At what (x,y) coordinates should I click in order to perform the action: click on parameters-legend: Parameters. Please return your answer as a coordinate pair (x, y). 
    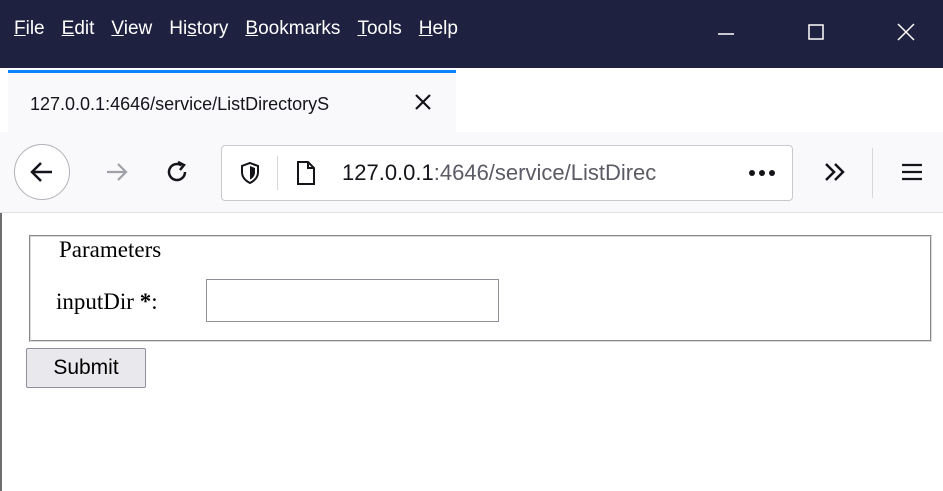
    Looking at the image, I should click on (110, 250).